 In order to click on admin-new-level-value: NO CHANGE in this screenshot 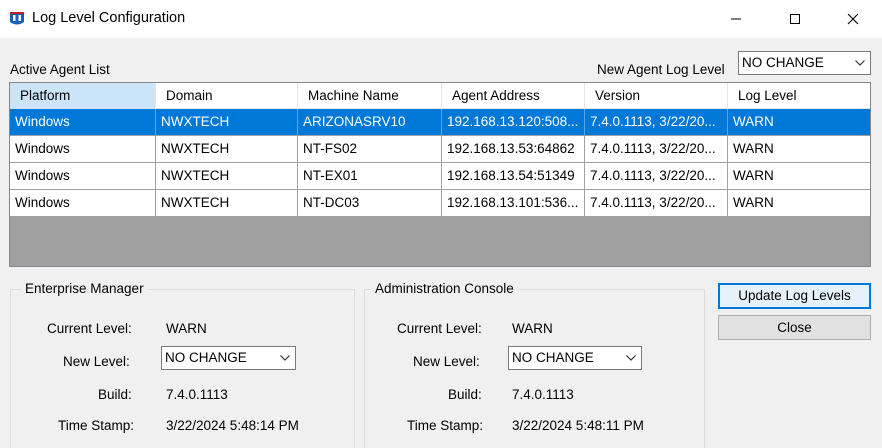, I will do `click(553, 357)`.